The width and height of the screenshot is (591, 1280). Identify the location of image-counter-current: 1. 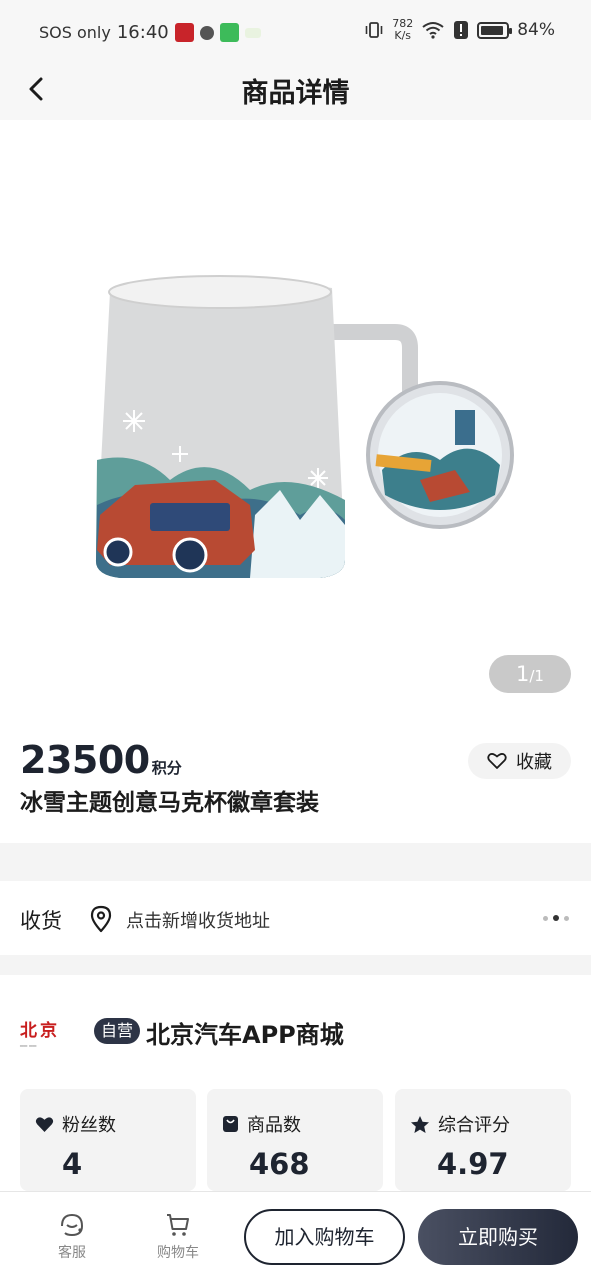
(523, 674).